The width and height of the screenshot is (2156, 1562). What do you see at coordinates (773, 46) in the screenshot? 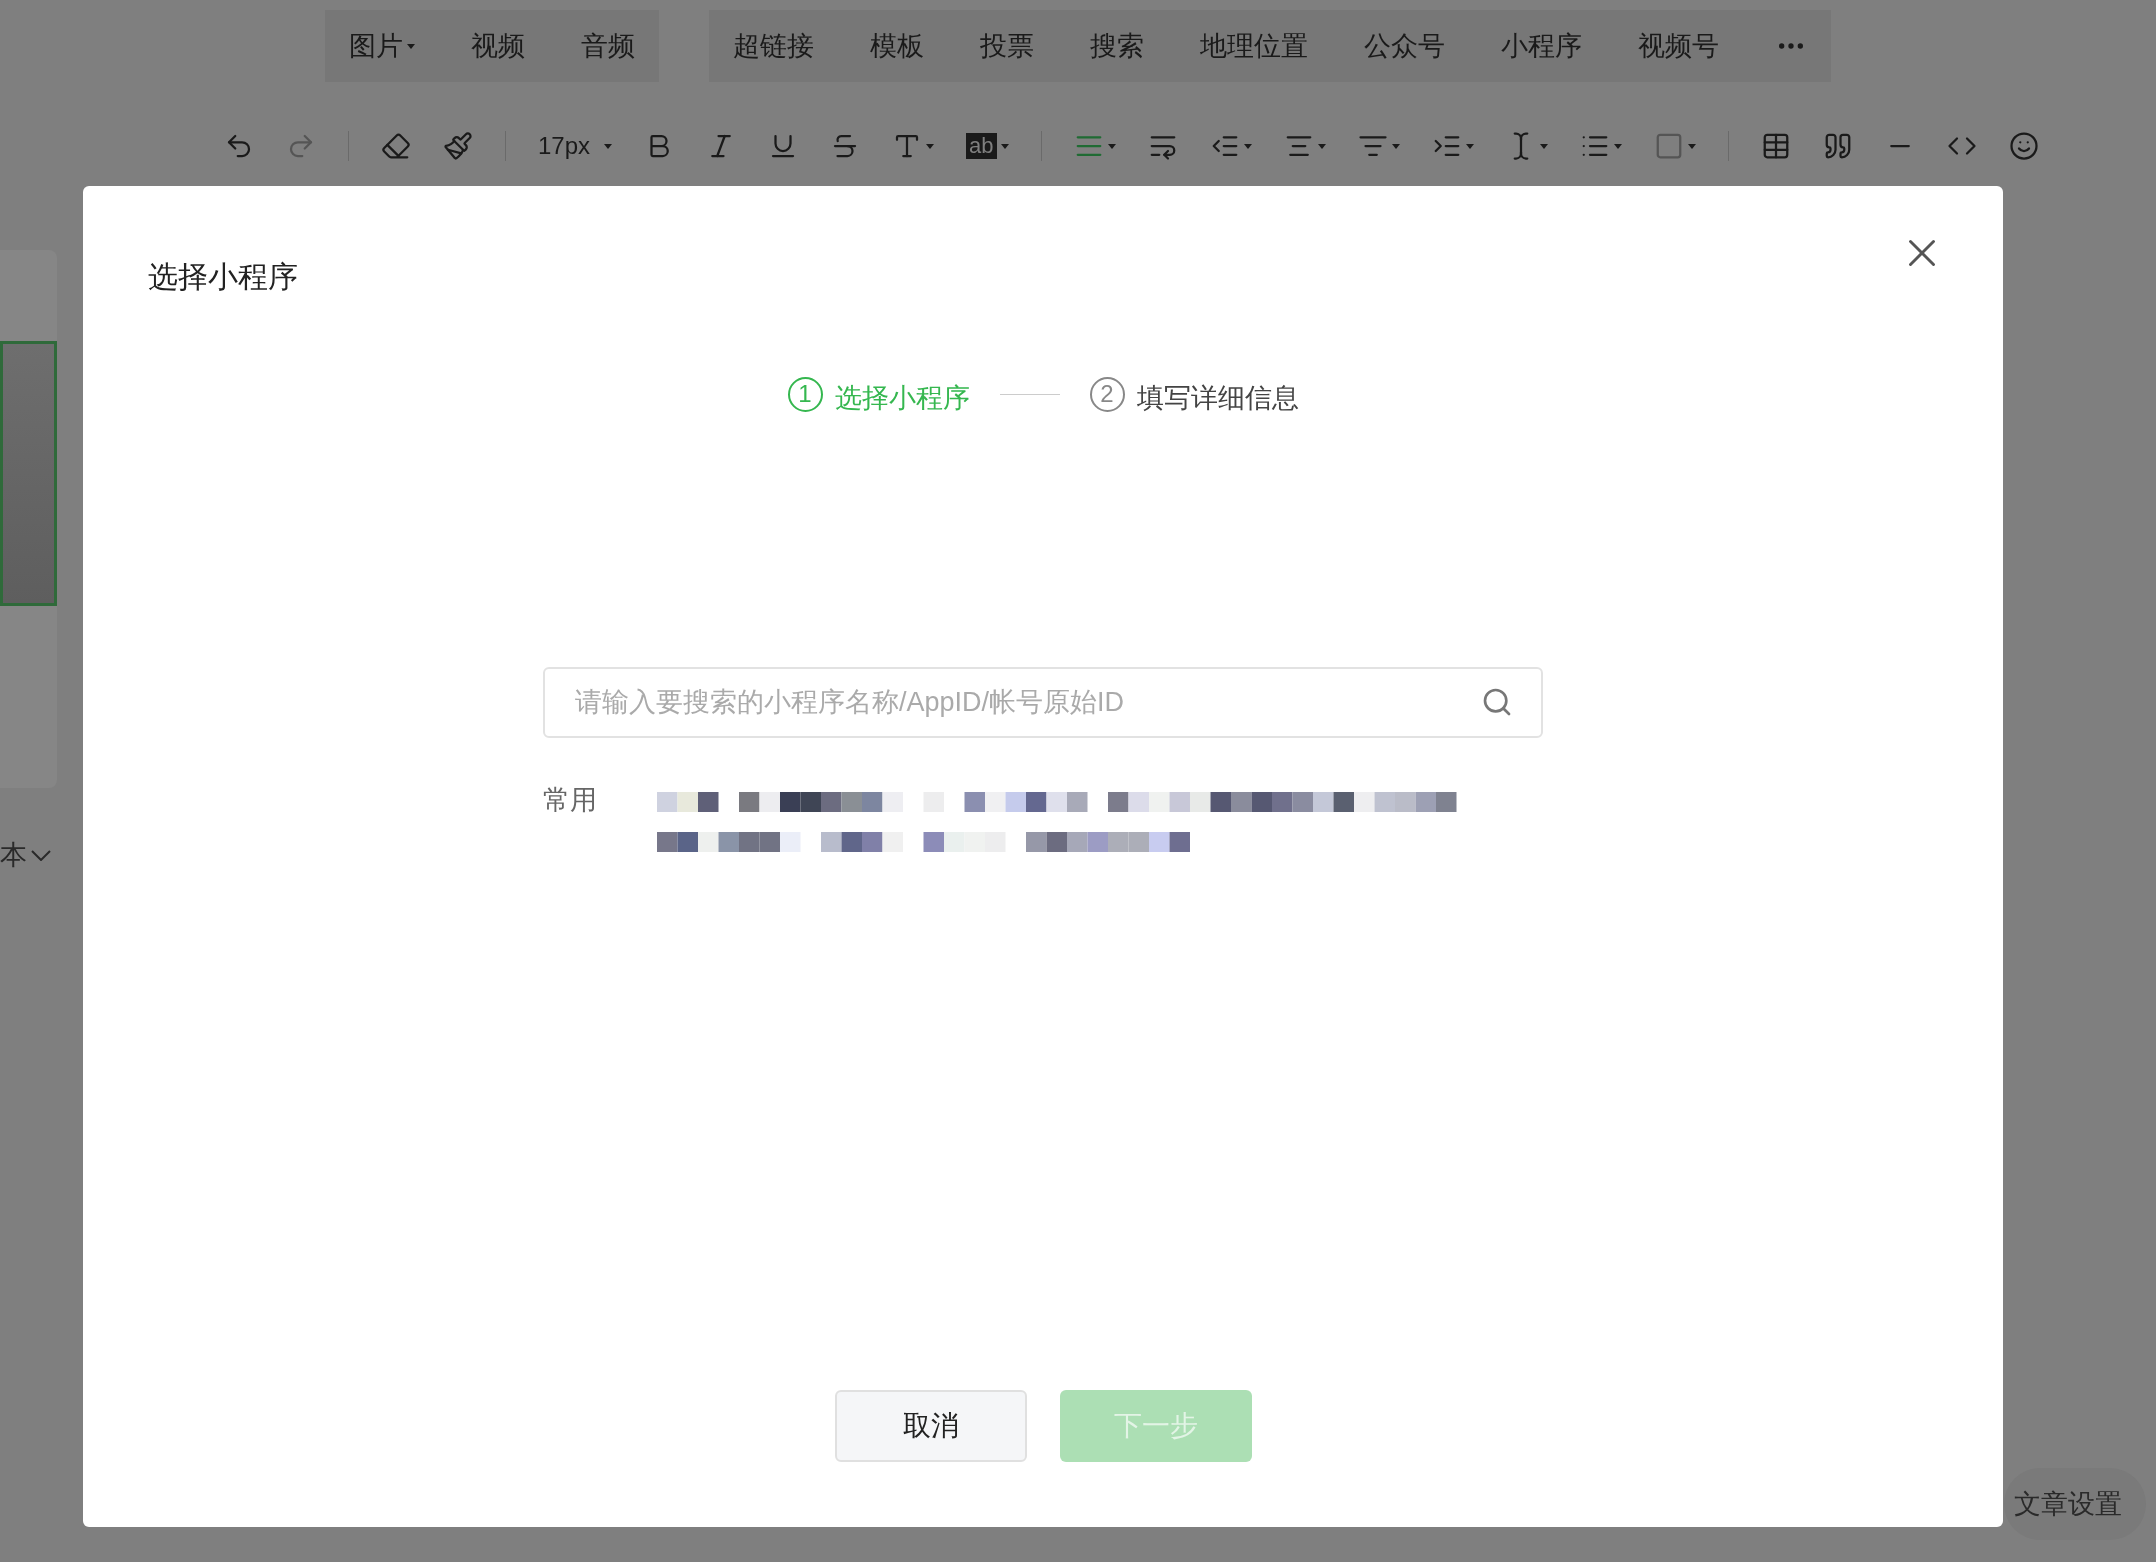
I see `insert-menu-item: 超链接` at bounding box center [773, 46].